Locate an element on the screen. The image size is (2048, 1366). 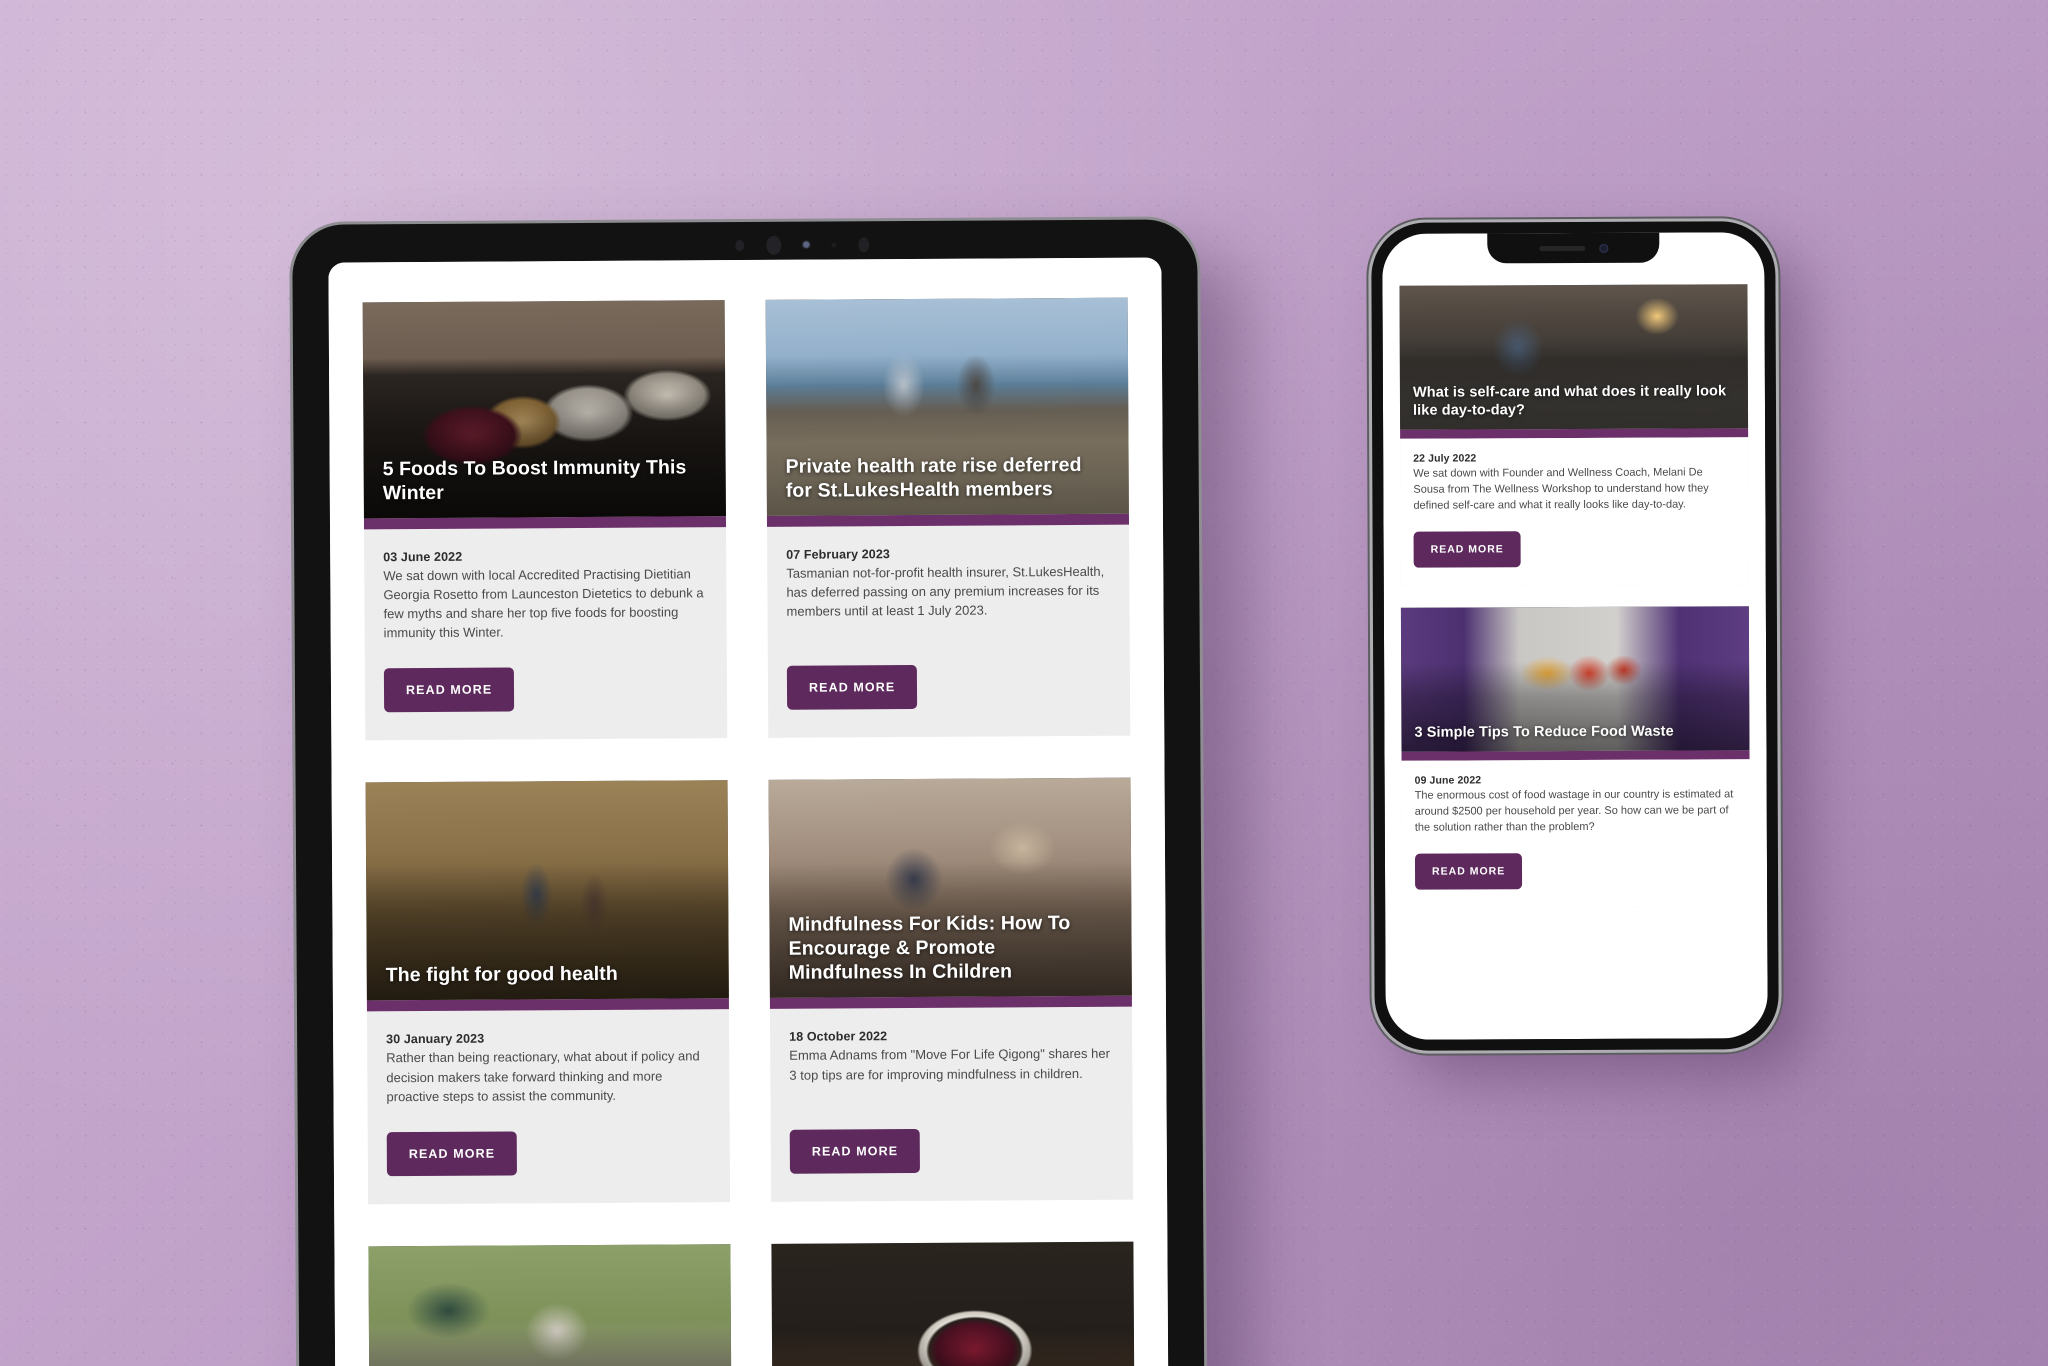
article-image: The fight for good health is located at coordinates (547, 890).